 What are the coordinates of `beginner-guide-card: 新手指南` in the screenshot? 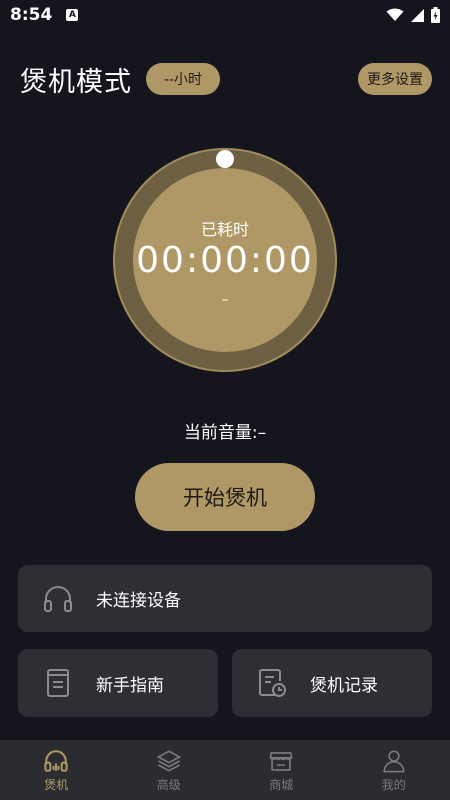 It's located at (118, 683).